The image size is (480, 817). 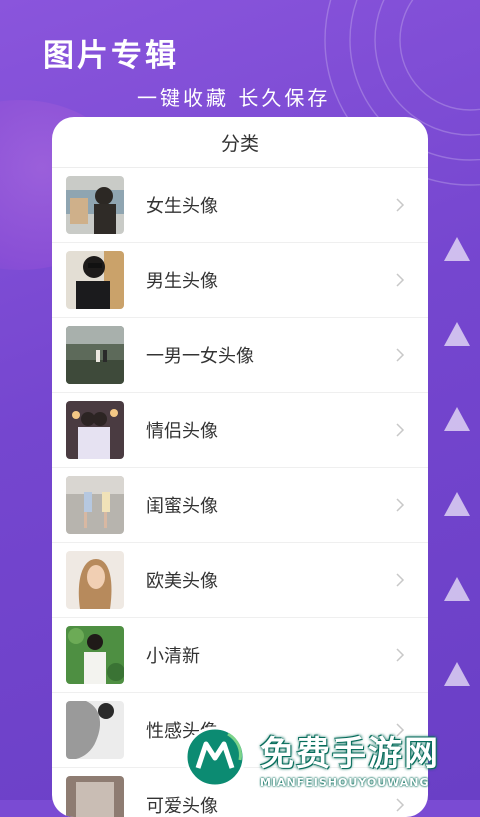 What do you see at coordinates (95, 655) in the screenshot?
I see `fresh-thumbnail` at bounding box center [95, 655].